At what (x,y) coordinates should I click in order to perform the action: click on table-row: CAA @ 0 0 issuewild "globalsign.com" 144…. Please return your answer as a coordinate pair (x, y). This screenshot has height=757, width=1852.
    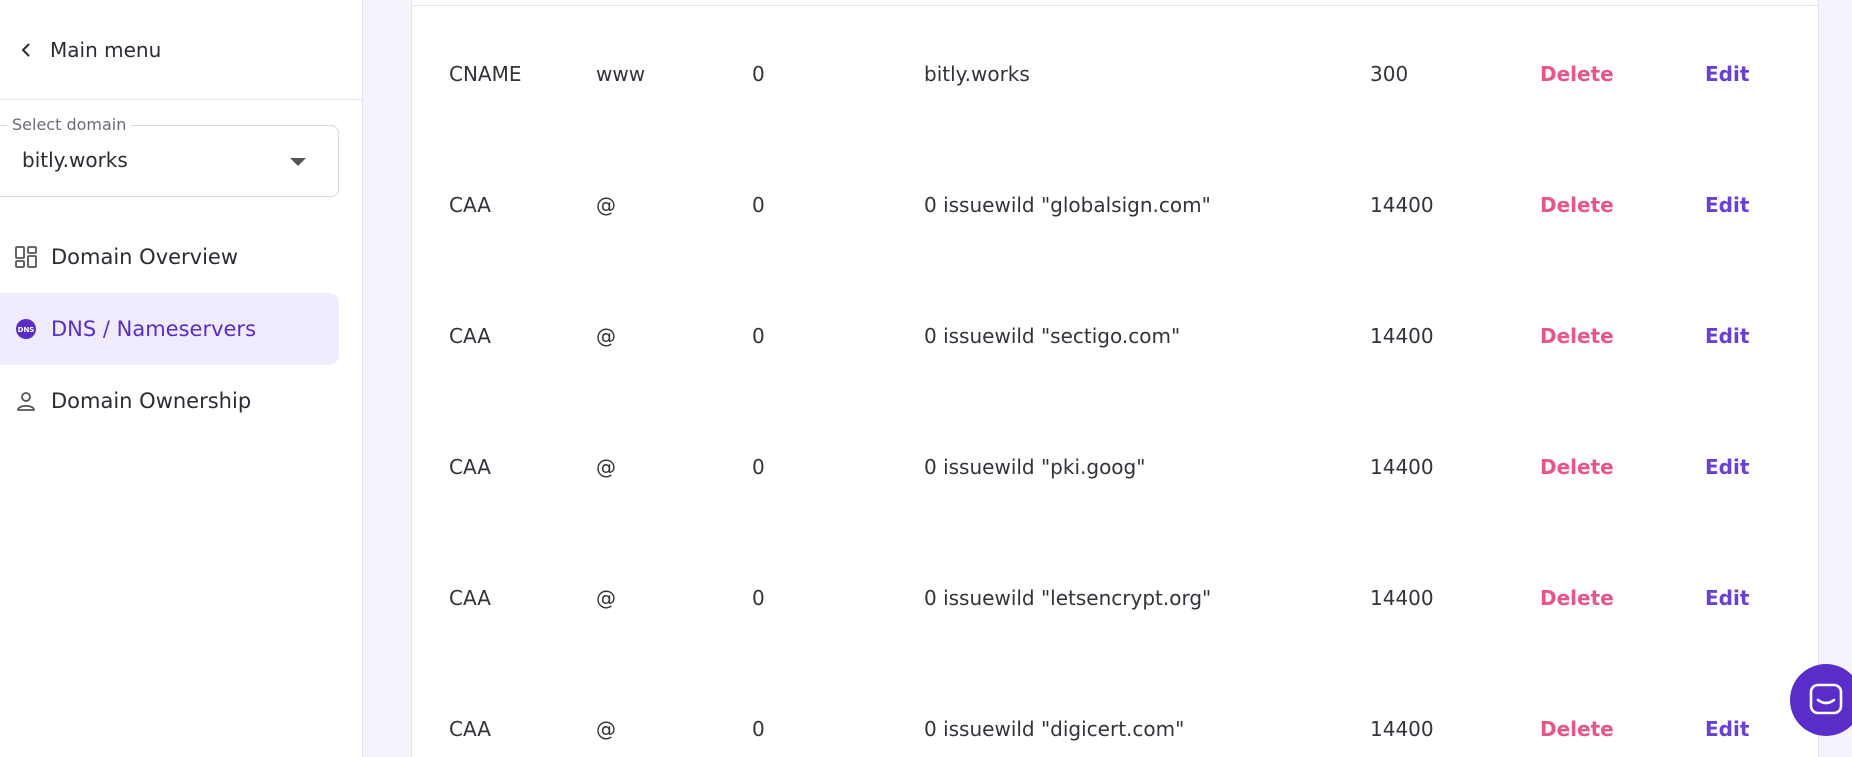
    Looking at the image, I should click on (1115, 205).